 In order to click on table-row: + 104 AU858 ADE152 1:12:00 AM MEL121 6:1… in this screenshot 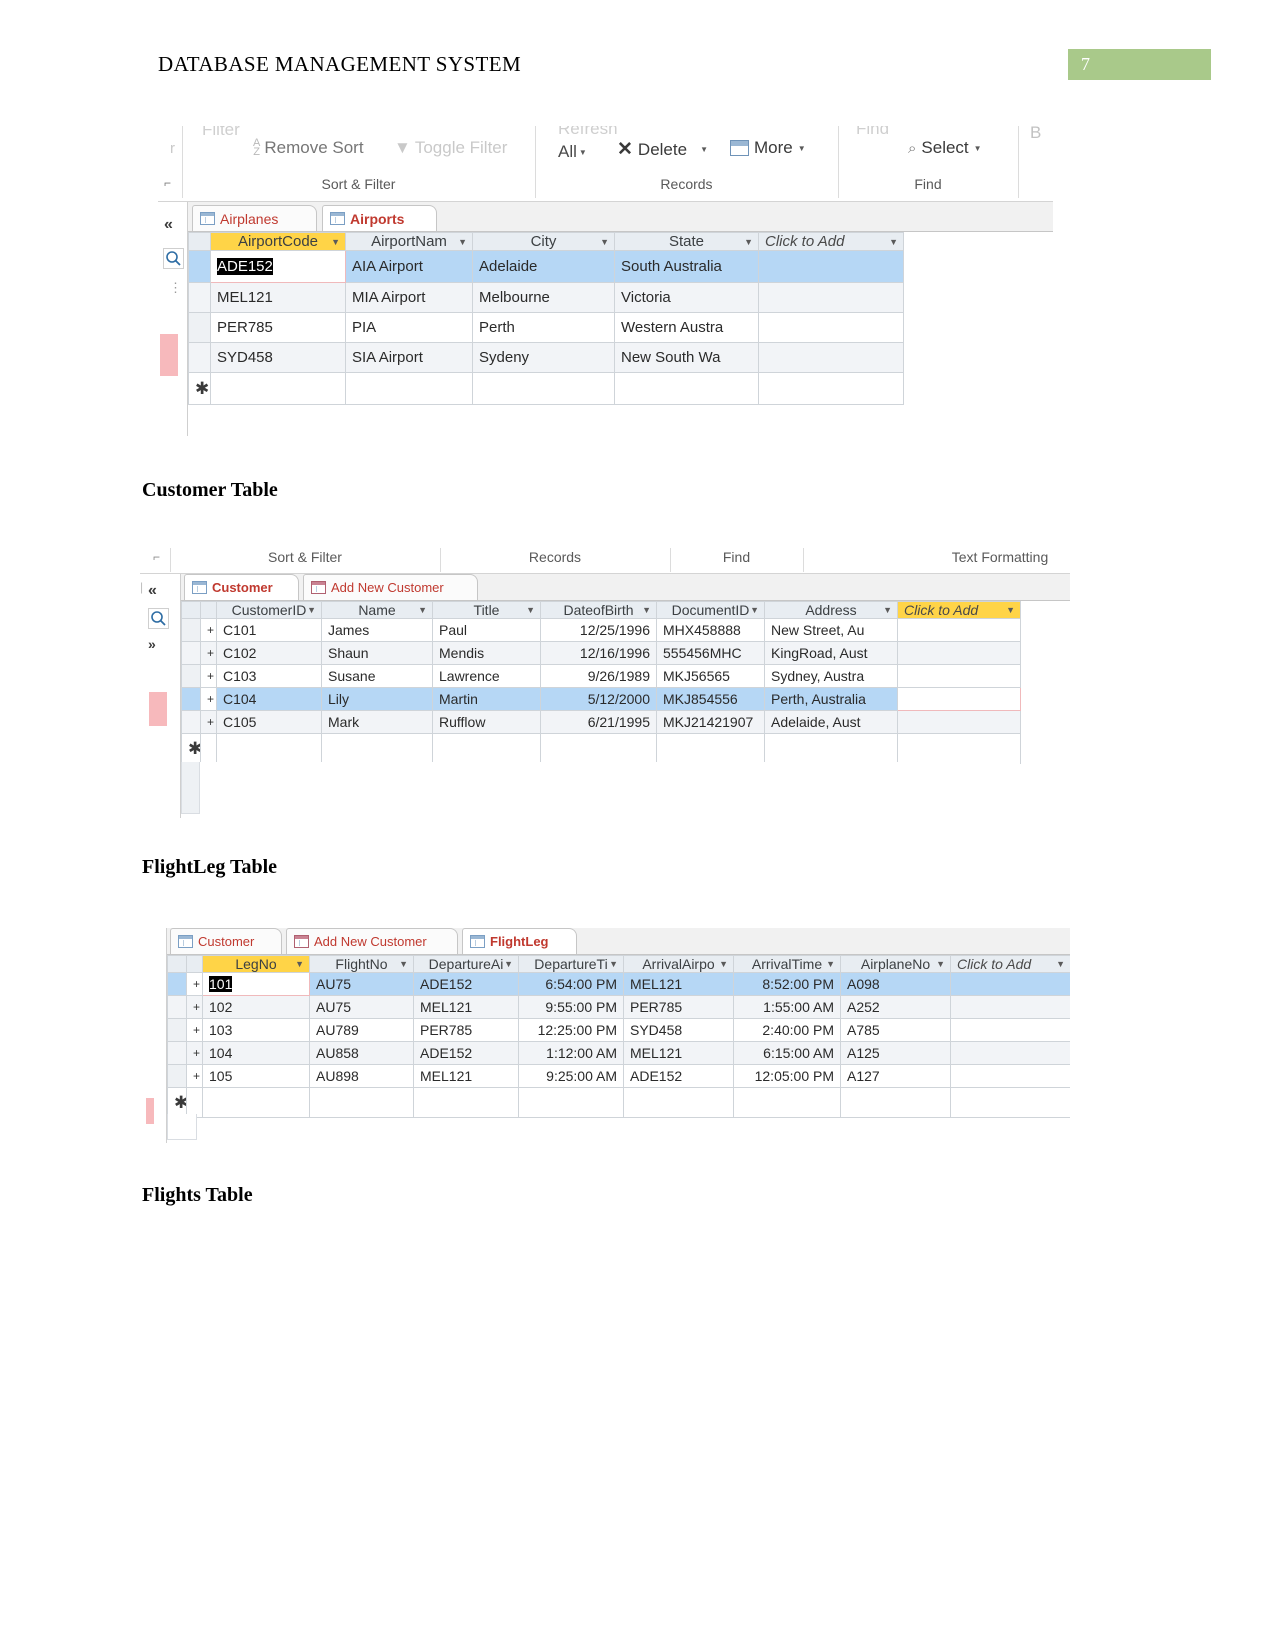, I will do `click(618, 1053)`.